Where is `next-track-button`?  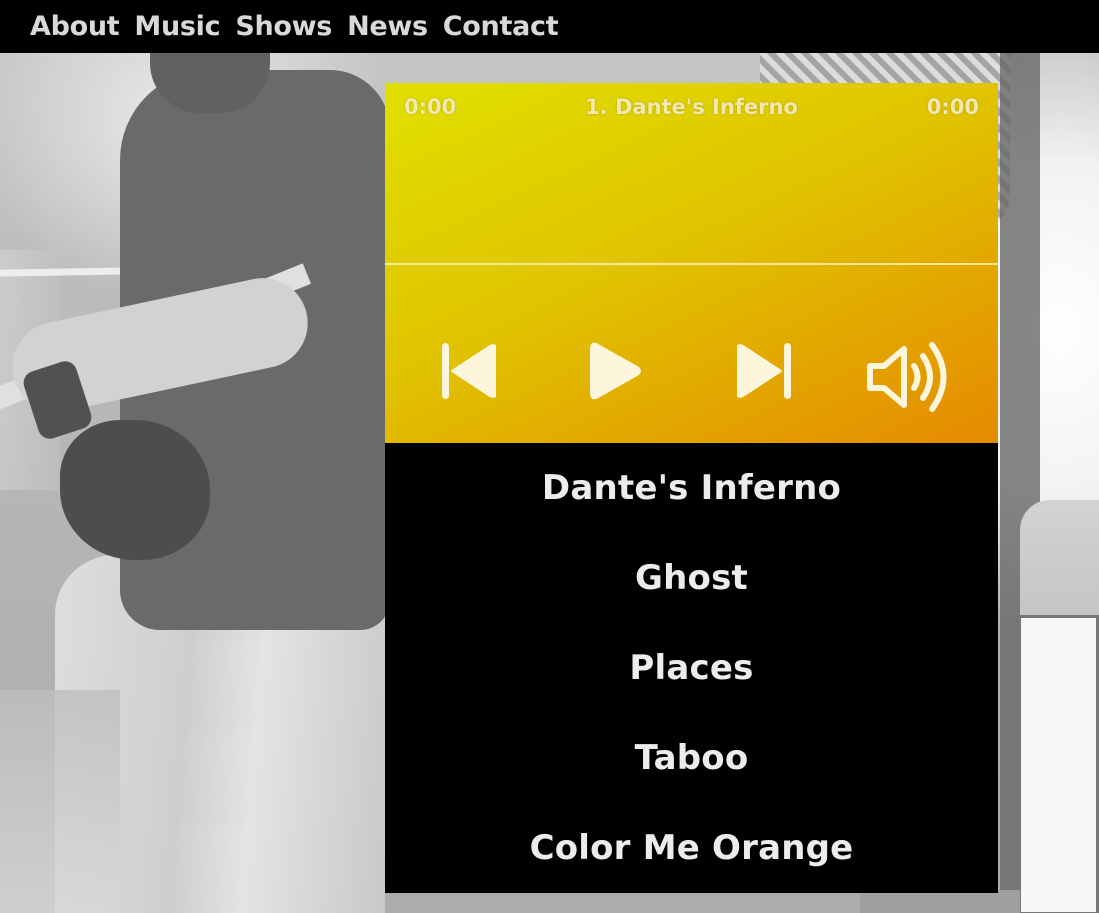 next-track-button is located at coordinates (764, 371).